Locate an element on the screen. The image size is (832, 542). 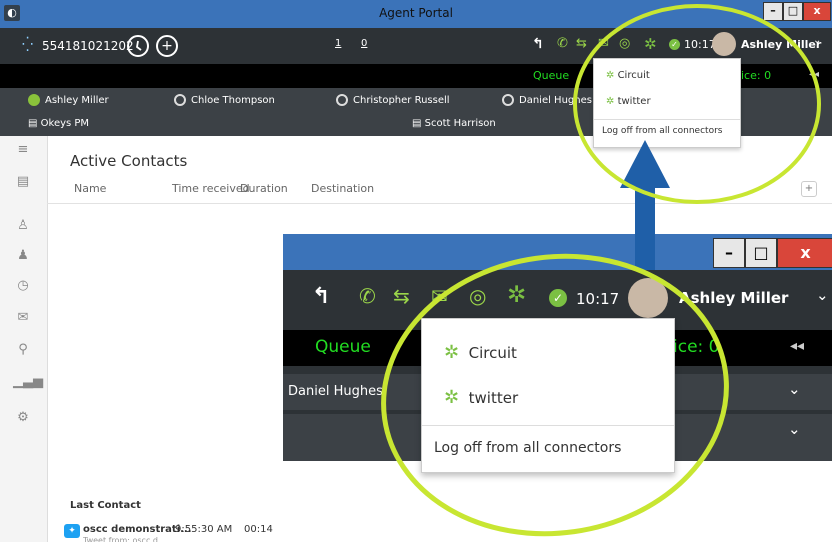
zoom-titlebar: – □ x is located at coordinates (557, 252).